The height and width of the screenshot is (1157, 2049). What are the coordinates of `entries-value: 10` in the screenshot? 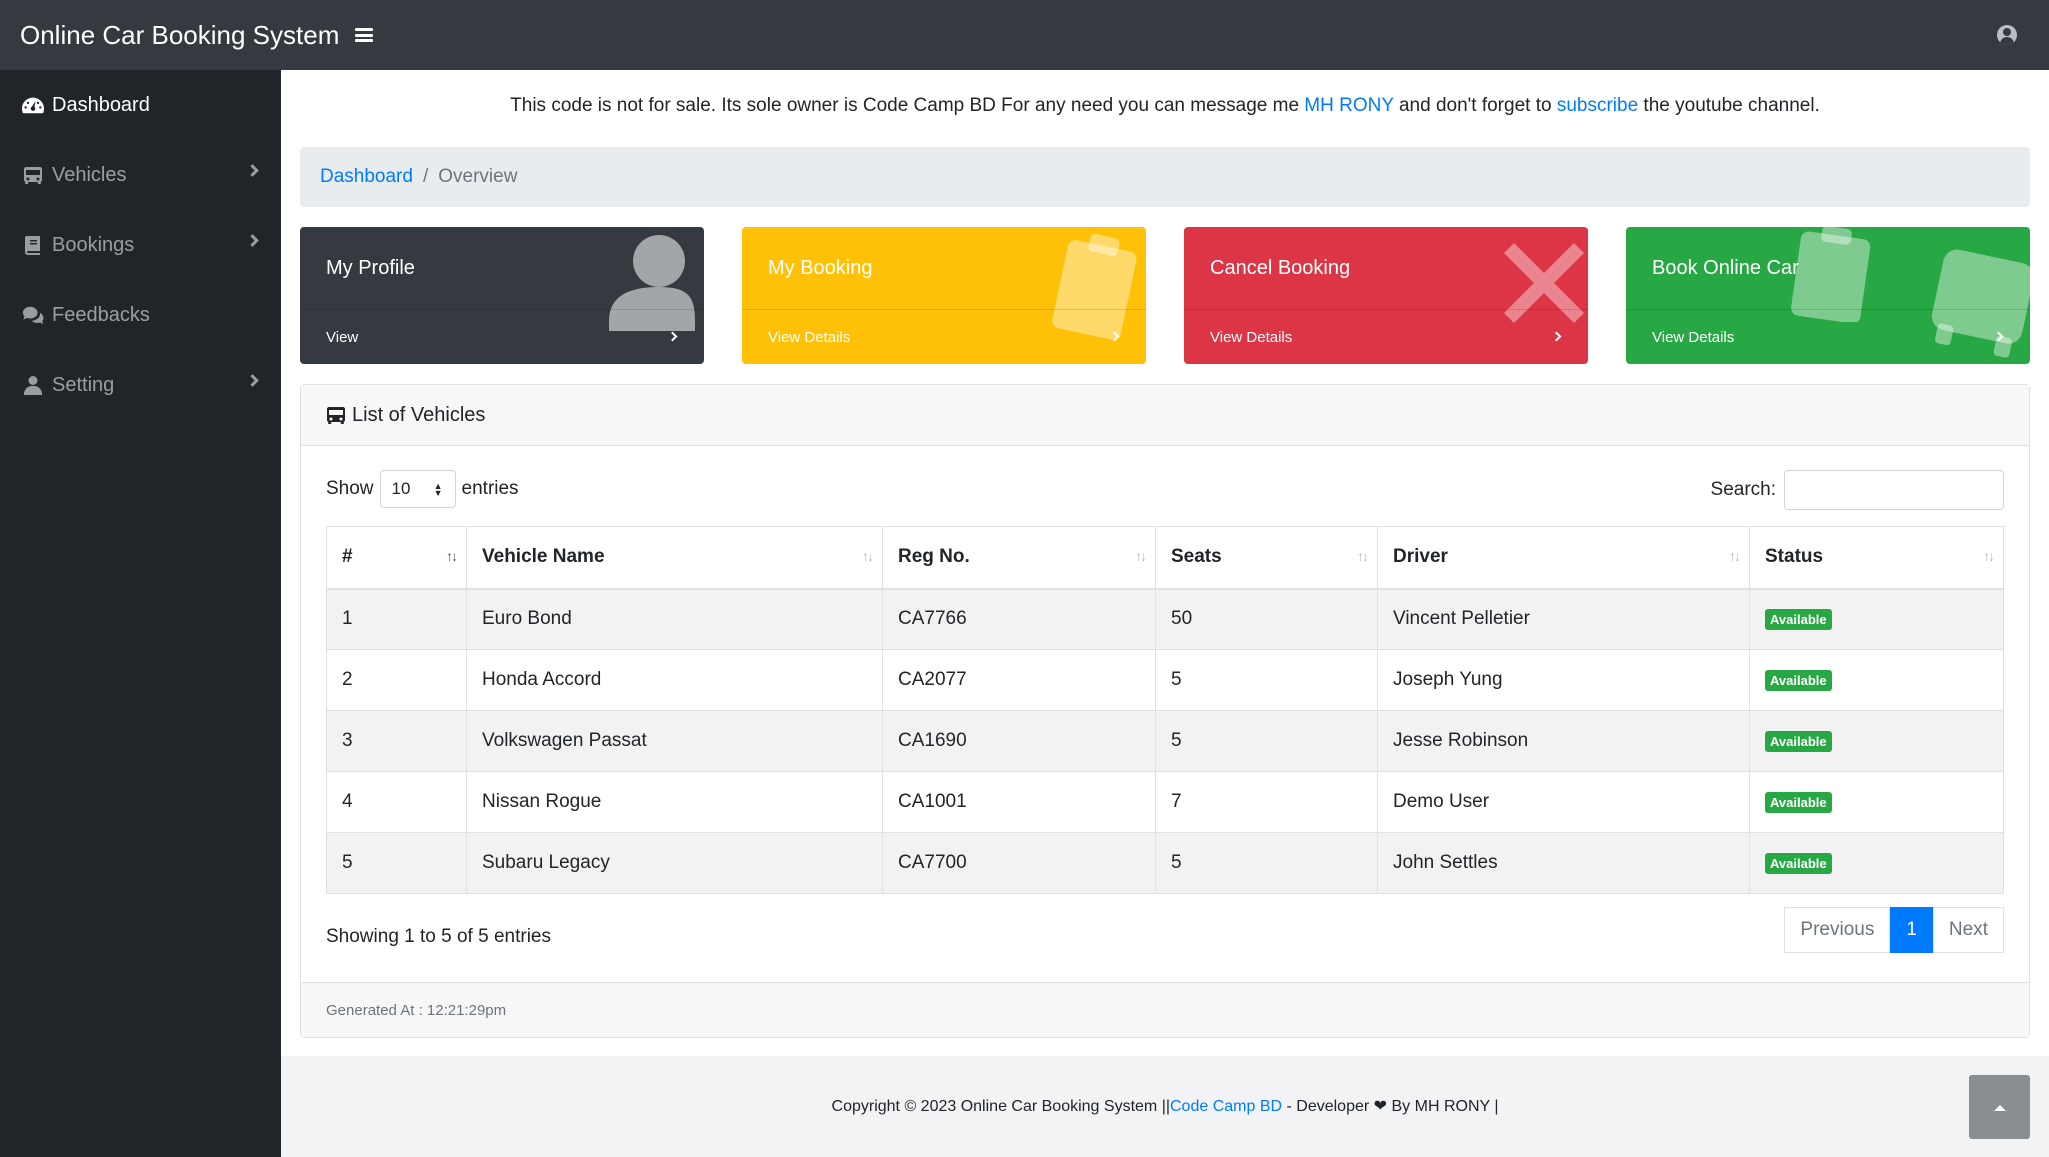 It's located at (401, 488).